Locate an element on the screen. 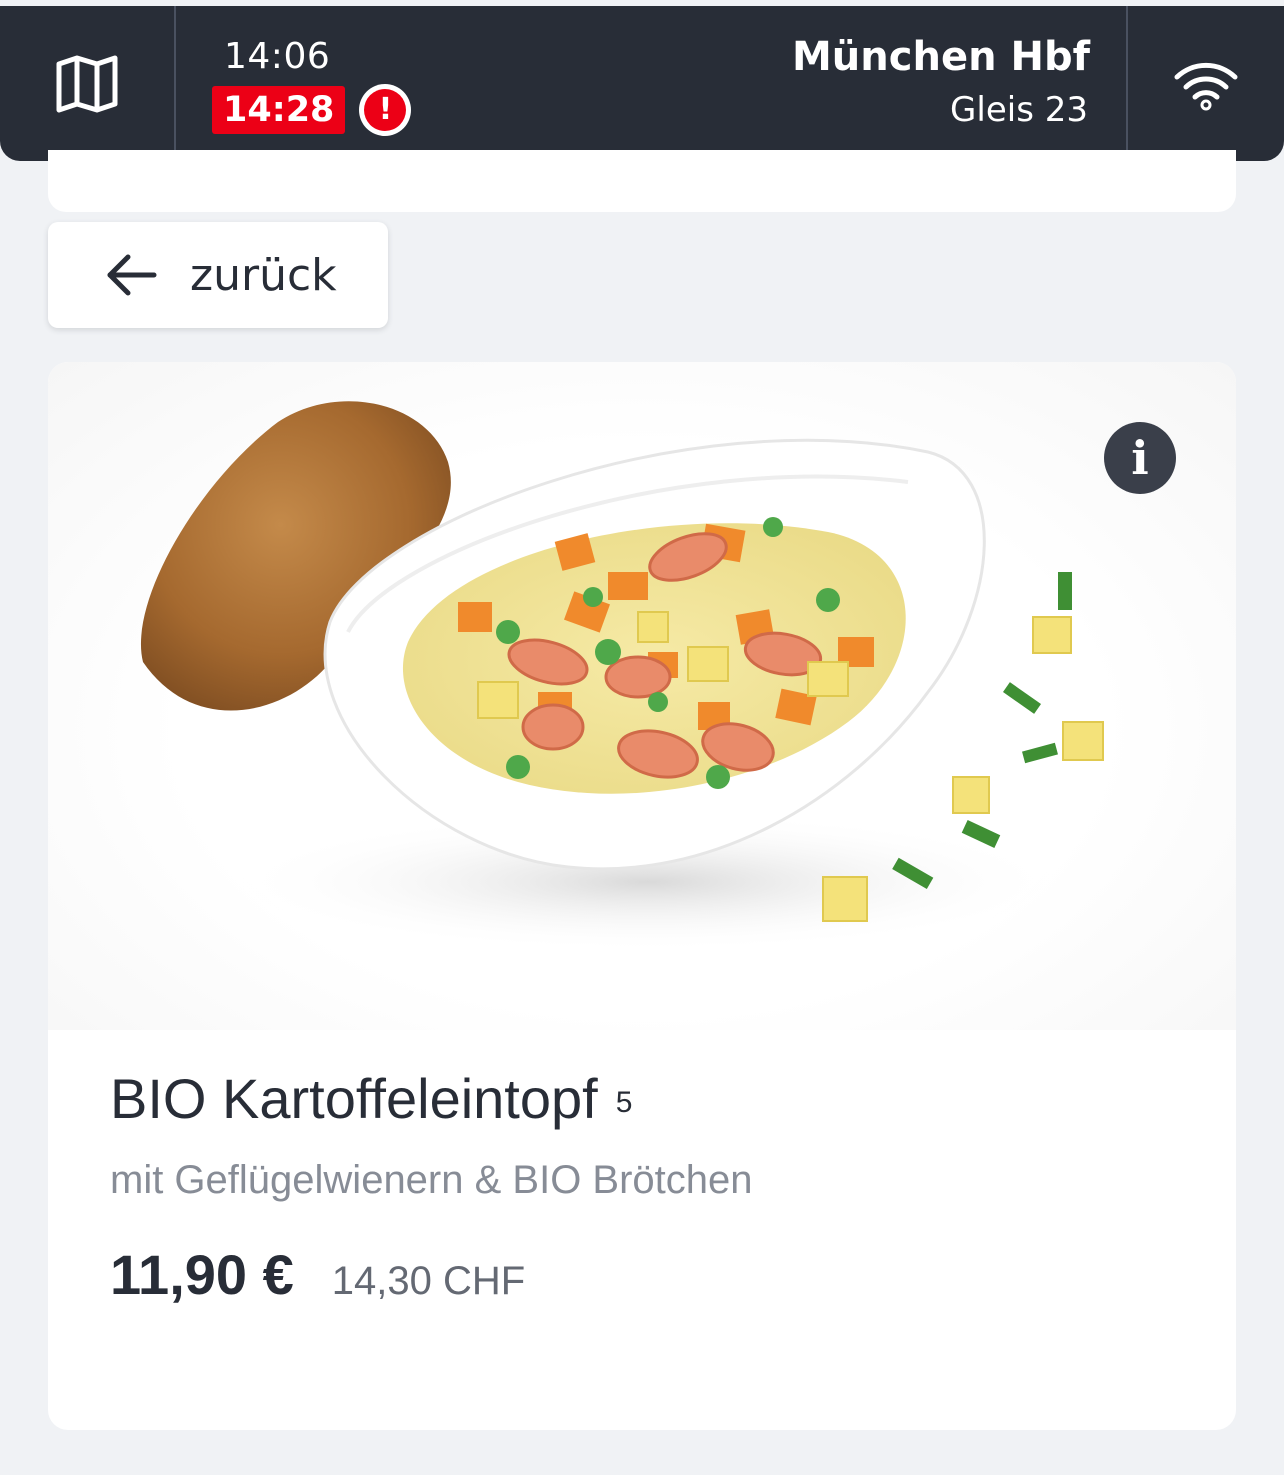 The width and height of the screenshot is (1284, 1475). allergen-note: 5 is located at coordinates (624, 1103).